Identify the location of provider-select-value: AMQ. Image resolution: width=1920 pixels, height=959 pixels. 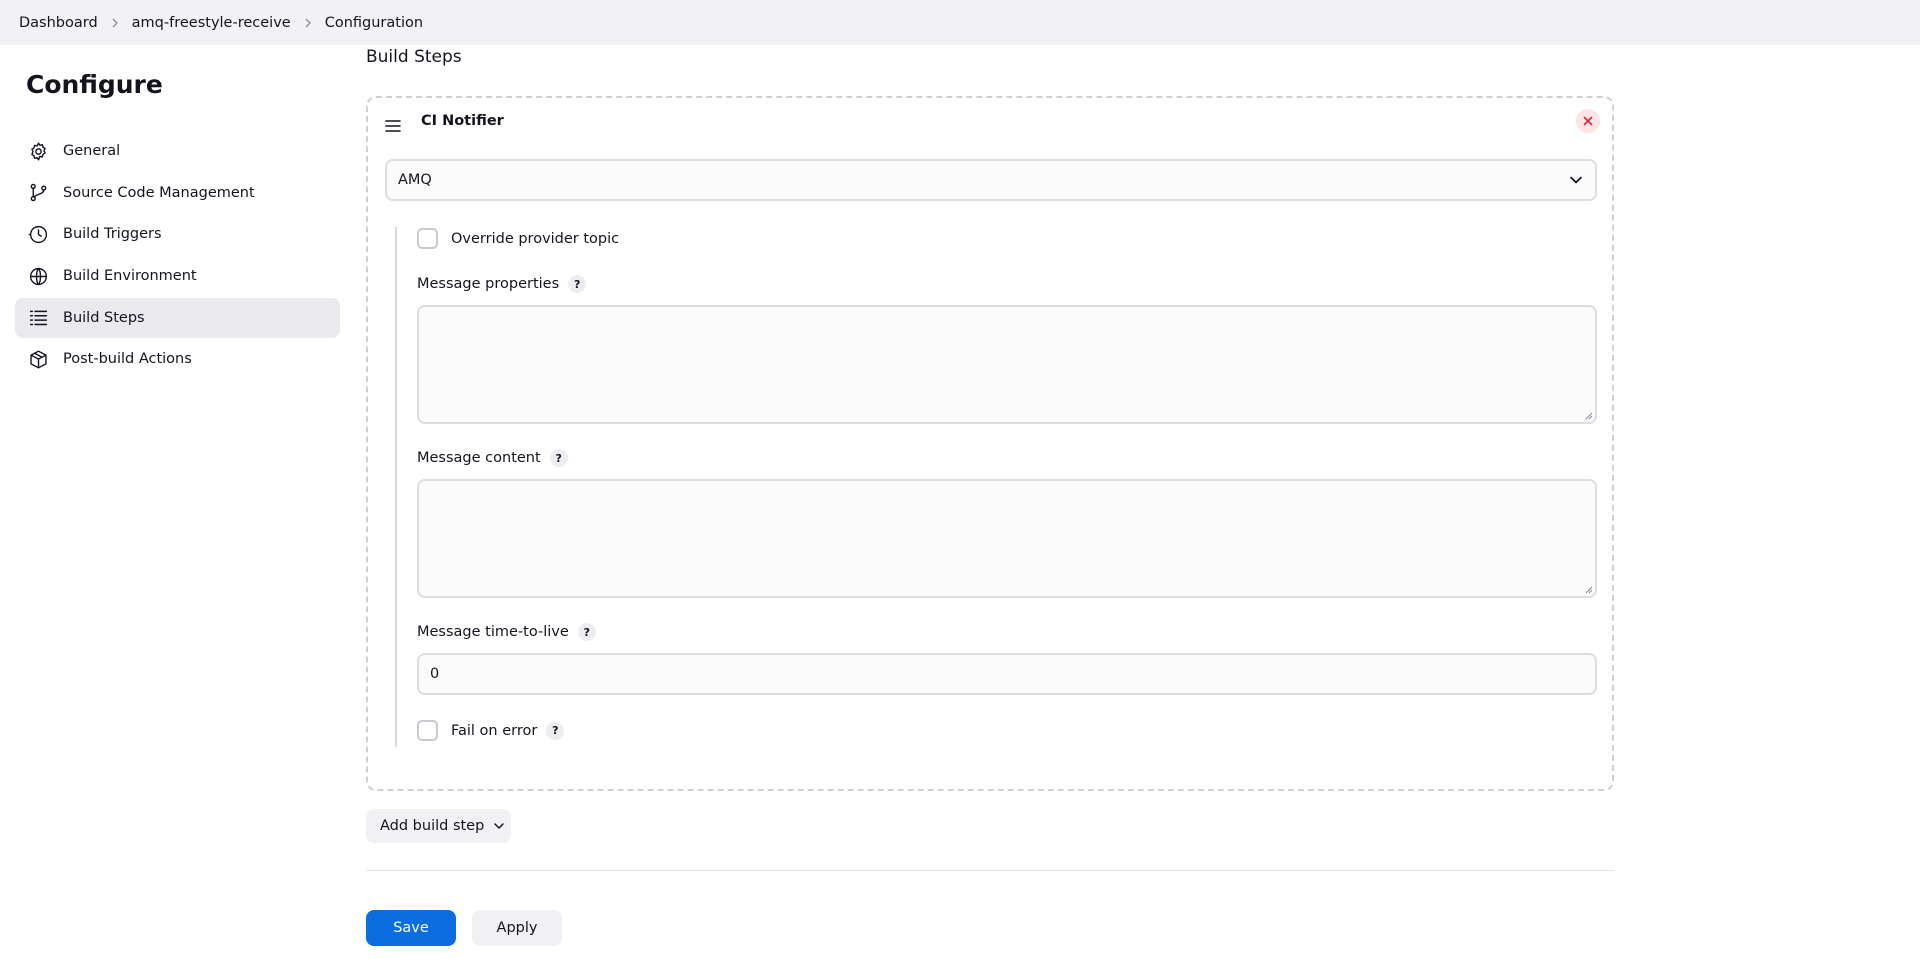
(415, 180).